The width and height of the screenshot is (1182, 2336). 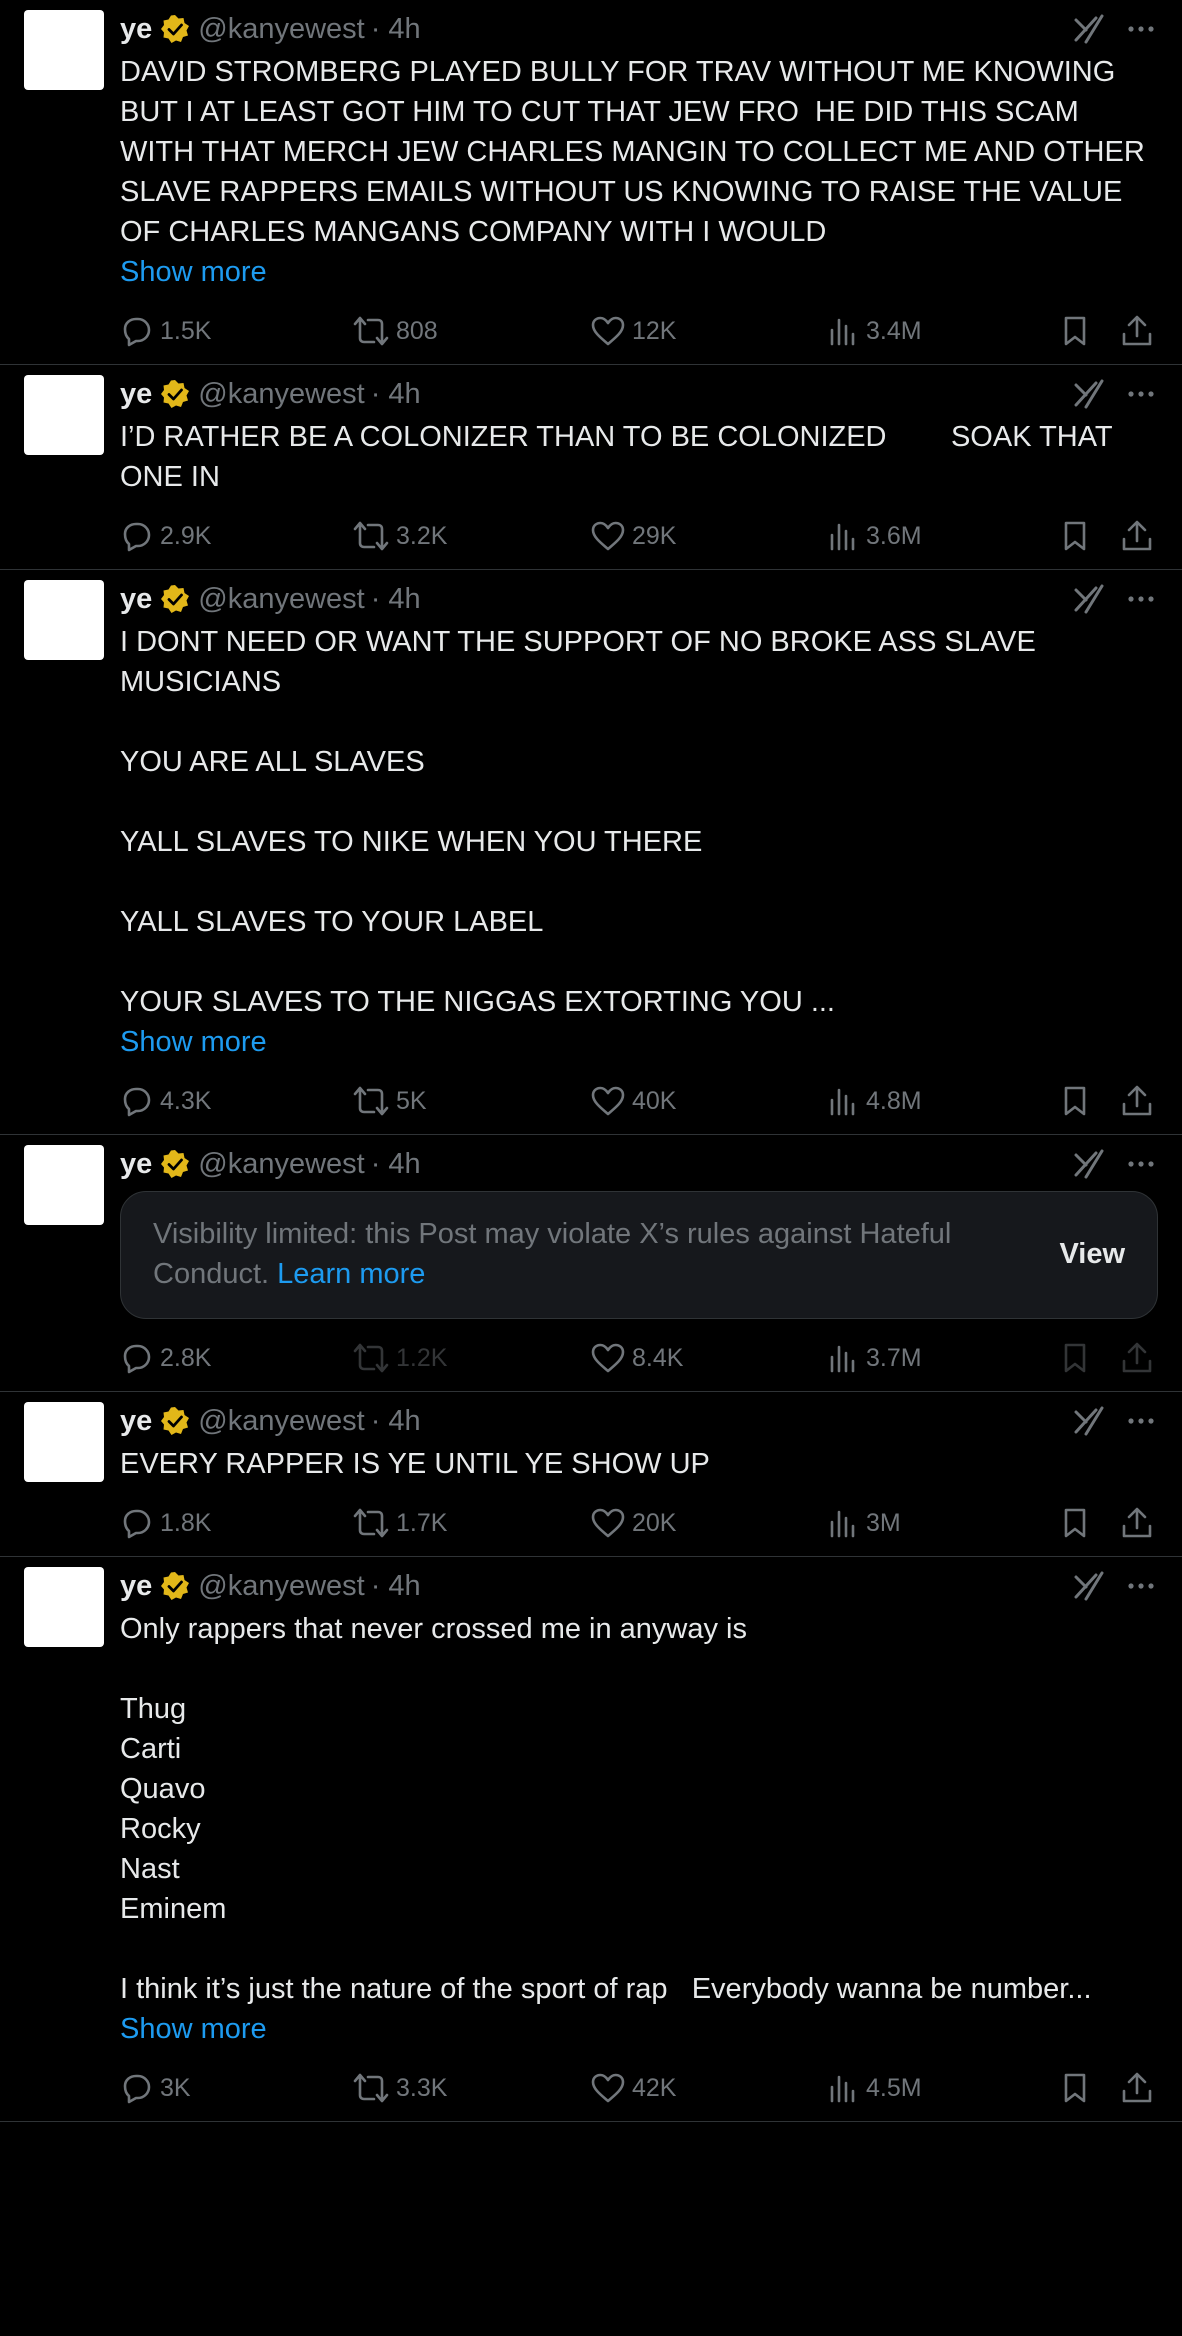 I want to click on repost-button: 808, so click(x=395, y=331).